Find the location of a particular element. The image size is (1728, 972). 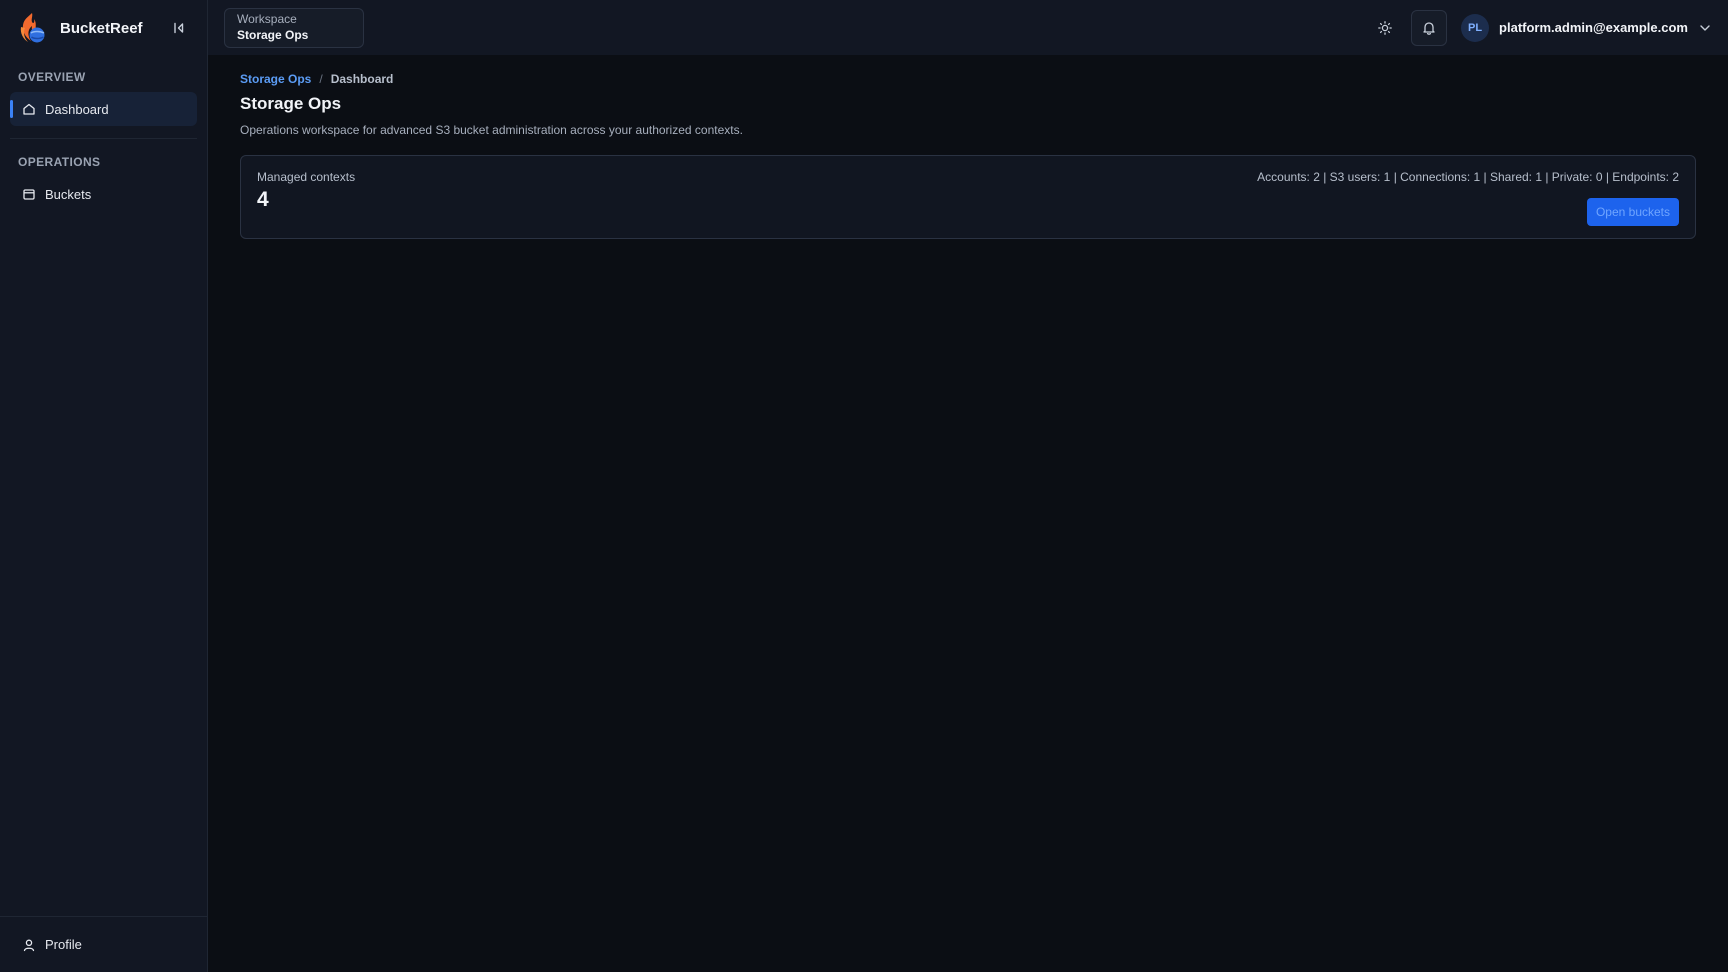

workspace-value: Storage Ops is located at coordinates (273, 35).